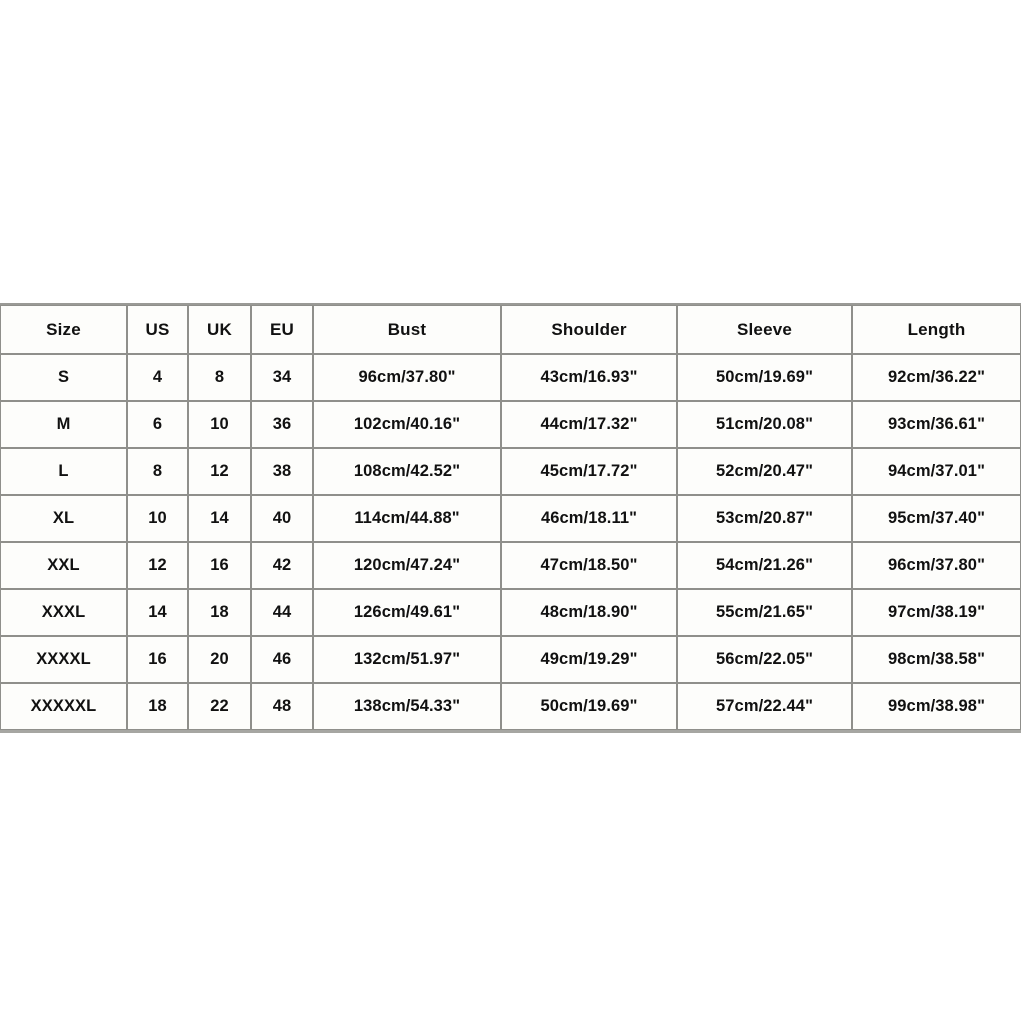 This screenshot has height=1024, width=1024. I want to click on cell-sleeve: 51cm/20.08", so click(764, 424).